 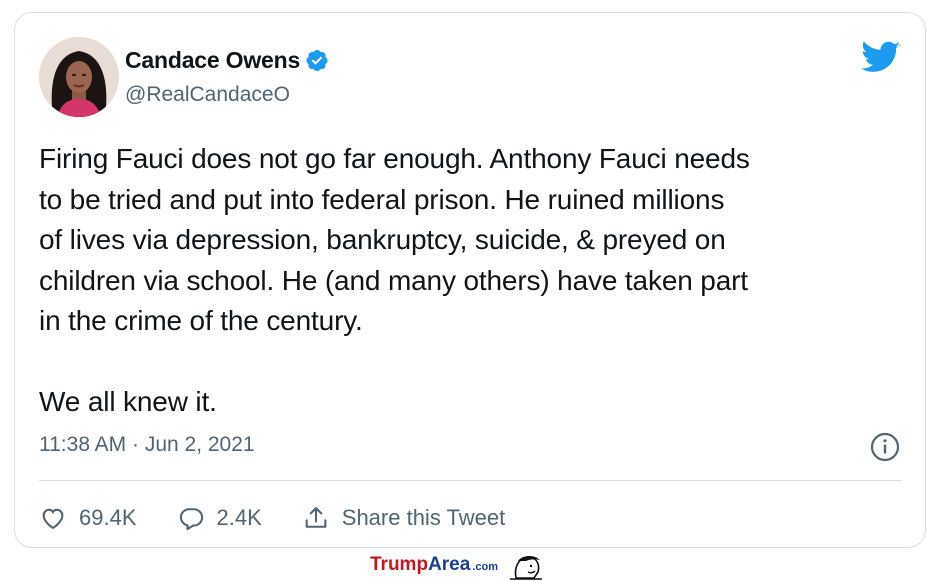 I want to click on watermark-brand-text: TrumpArea, so click(x=420, y=564).